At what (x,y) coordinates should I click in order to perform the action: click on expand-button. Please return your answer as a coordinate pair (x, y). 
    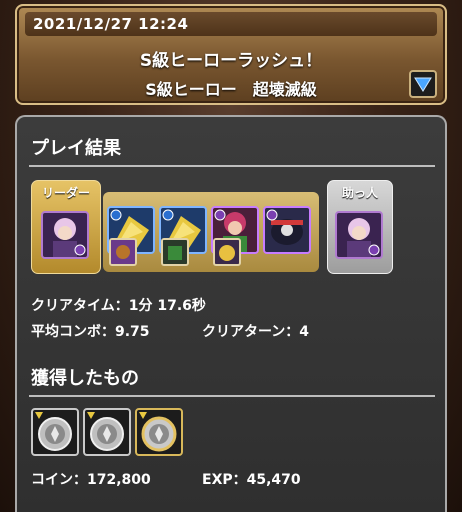
    Looking at the image, I should click on (423, 84).